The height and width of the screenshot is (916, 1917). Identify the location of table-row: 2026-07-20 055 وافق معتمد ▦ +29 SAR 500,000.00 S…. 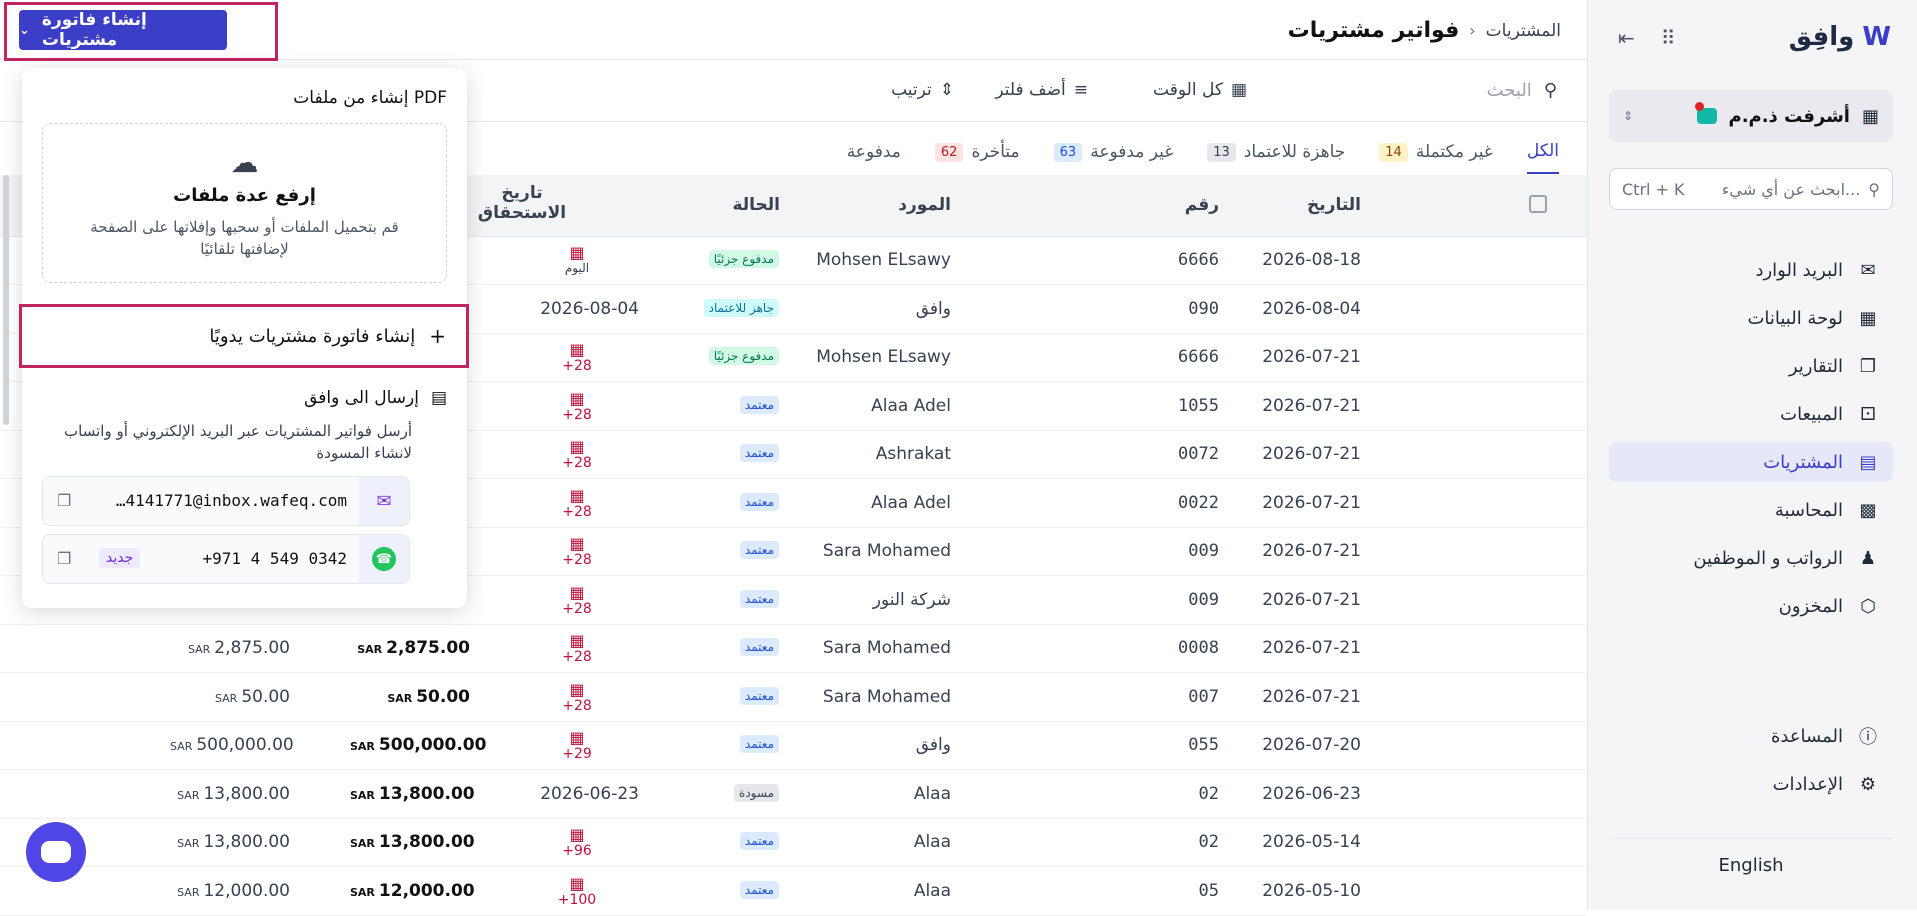
(793, 746).